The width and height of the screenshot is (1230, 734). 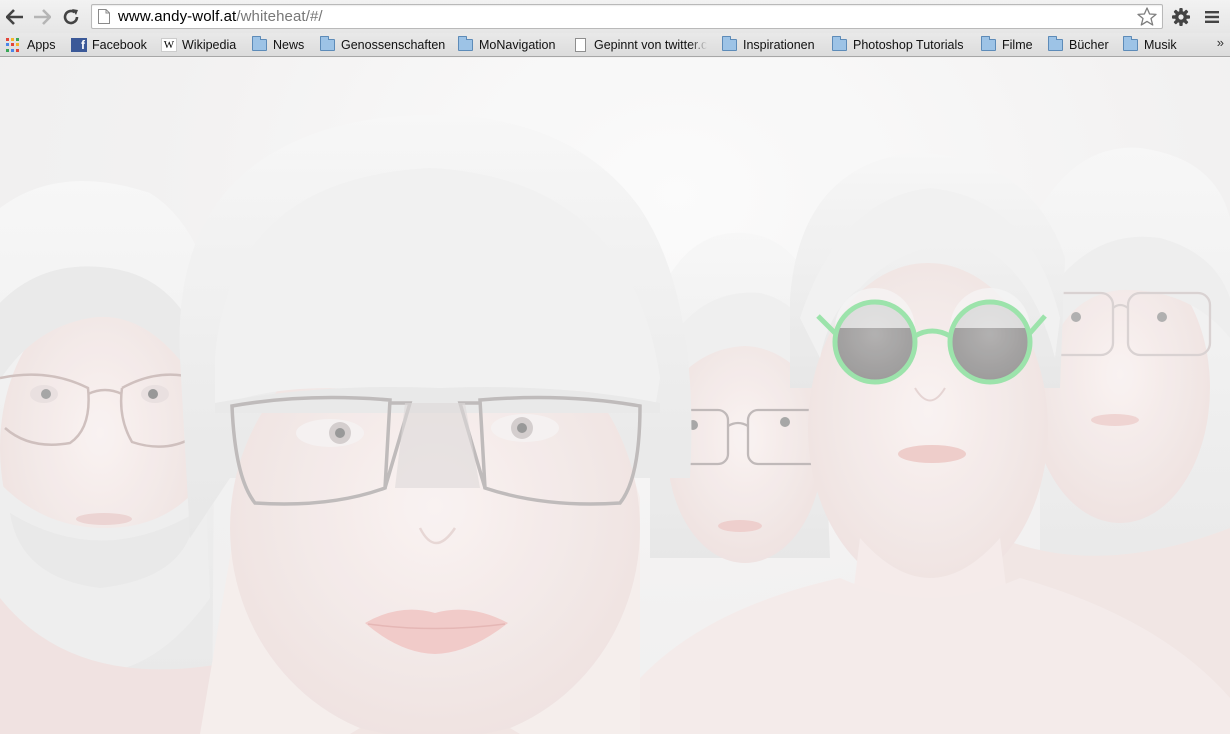 I want to click on bookmark-twitter-pin: Gepinnt von twitter.c, so click(x=640, y=45).